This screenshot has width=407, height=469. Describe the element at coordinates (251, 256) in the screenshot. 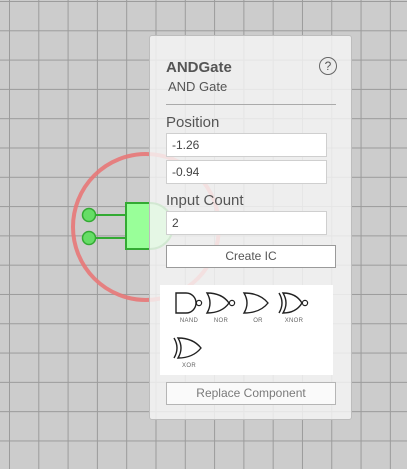

I see `create-ic-button: Create IC` at that location.